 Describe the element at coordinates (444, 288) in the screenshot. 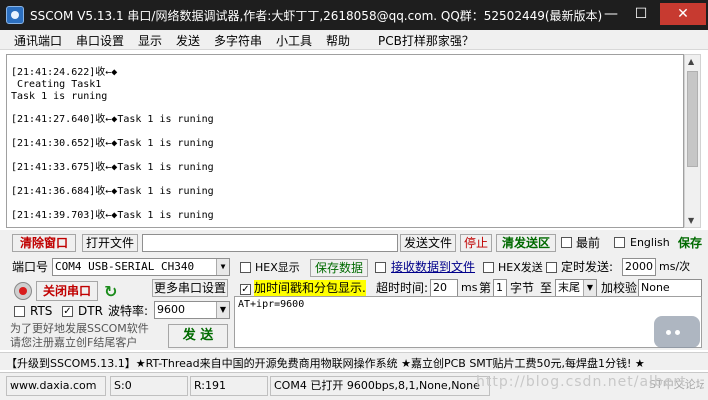

I see `timeout-input: 20` at that location.